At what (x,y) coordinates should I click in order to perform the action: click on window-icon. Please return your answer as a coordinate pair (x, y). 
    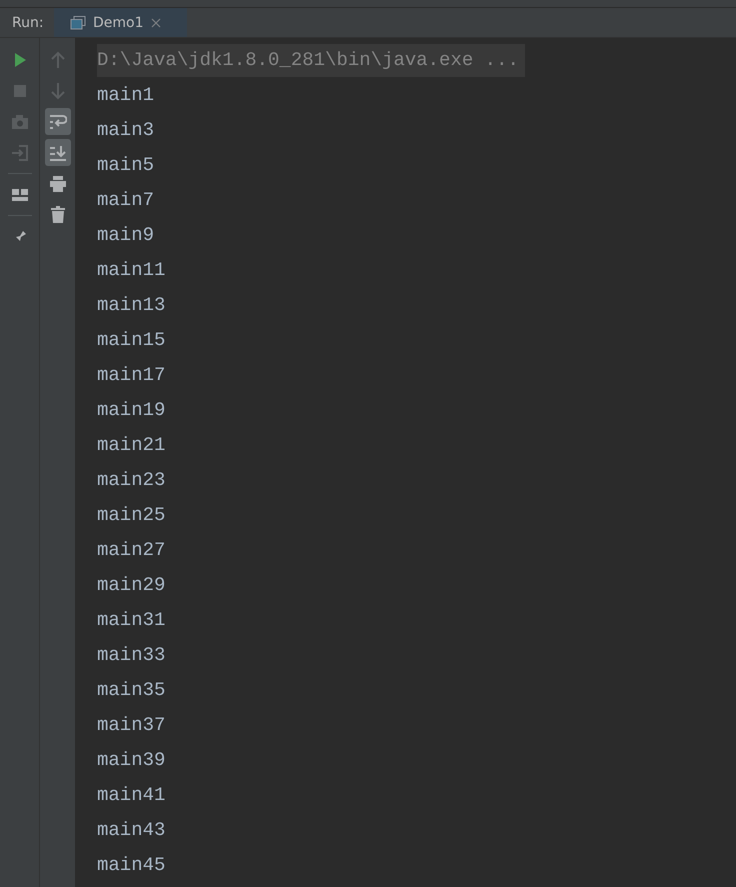
    Looking at the image, I should click on (78, 23).